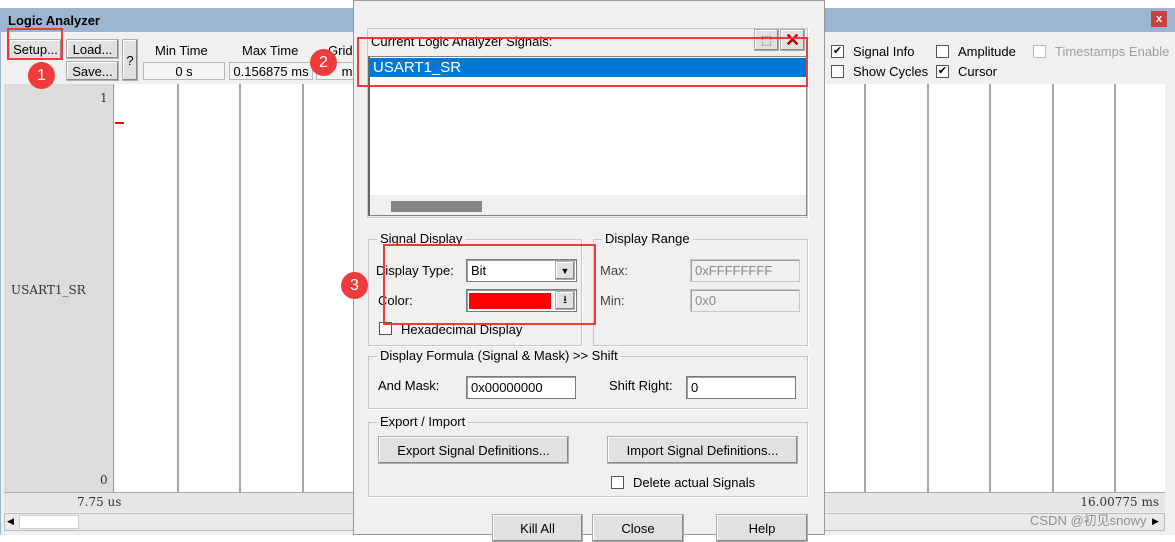  Describe the element at coordinates (884, 51) in the screenshot. I see `signal-info-label: Signal Info` at that location.